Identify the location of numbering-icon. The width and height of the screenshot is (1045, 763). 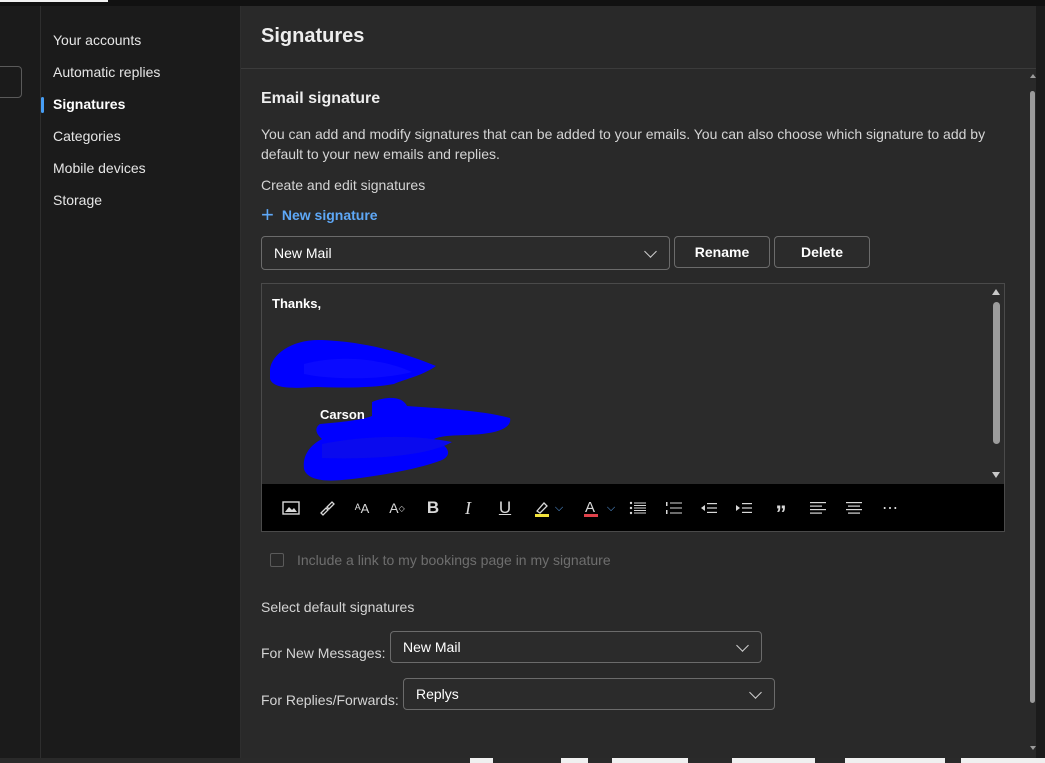
(674, 508).